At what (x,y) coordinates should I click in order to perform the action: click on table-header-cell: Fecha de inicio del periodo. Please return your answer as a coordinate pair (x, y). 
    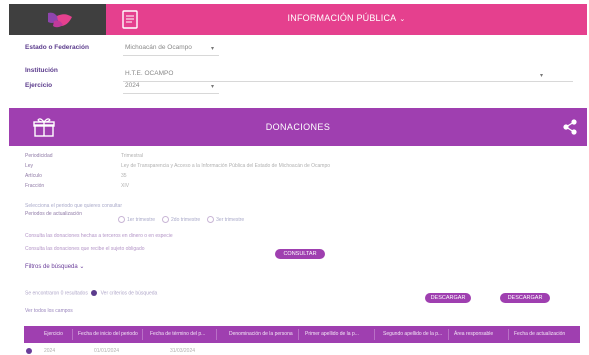
    Looking at the image, I should click on (108, 334).